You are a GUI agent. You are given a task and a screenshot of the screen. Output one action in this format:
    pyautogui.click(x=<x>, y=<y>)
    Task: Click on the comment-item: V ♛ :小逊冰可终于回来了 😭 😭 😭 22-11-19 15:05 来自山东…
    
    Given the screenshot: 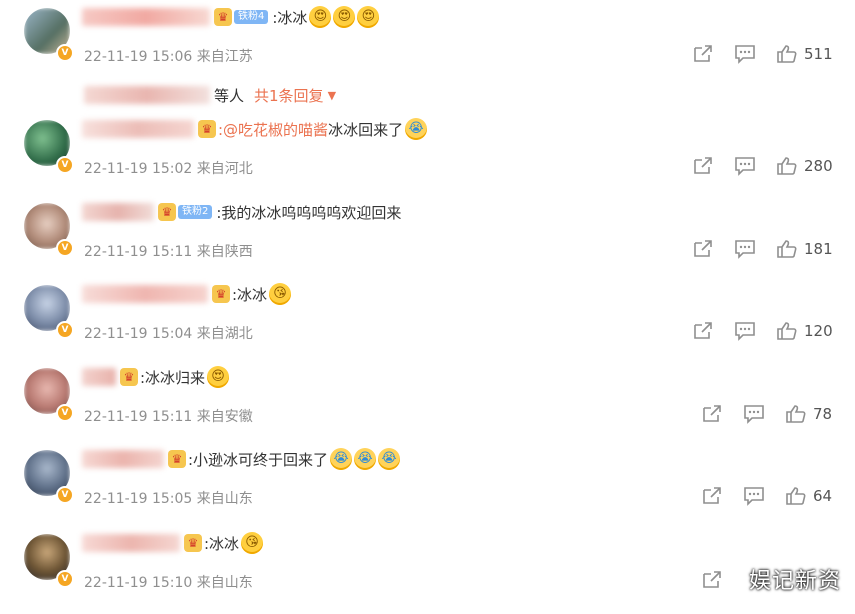 What is the action you would take?
    pyautogui.click(x=427, y=489)
    